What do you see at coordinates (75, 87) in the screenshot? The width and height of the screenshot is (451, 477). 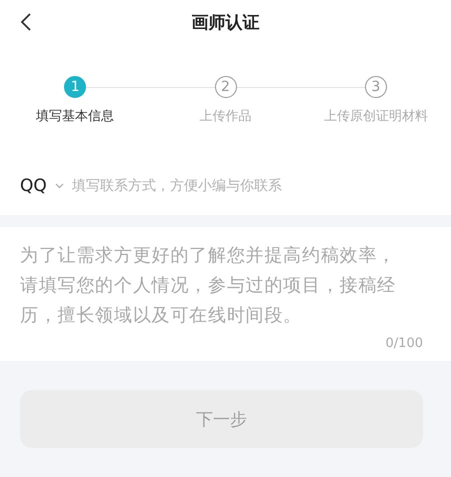 I see `step-number: 1` at bounding box center [75, 87].